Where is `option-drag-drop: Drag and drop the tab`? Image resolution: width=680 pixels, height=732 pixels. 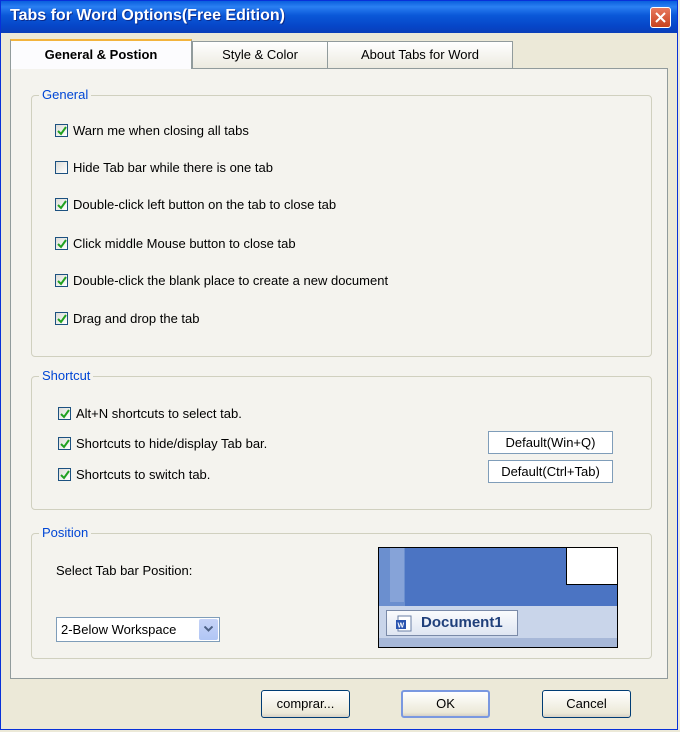
option-drag-drop: Drag and drop the tab is located at coordinates (127, 318).